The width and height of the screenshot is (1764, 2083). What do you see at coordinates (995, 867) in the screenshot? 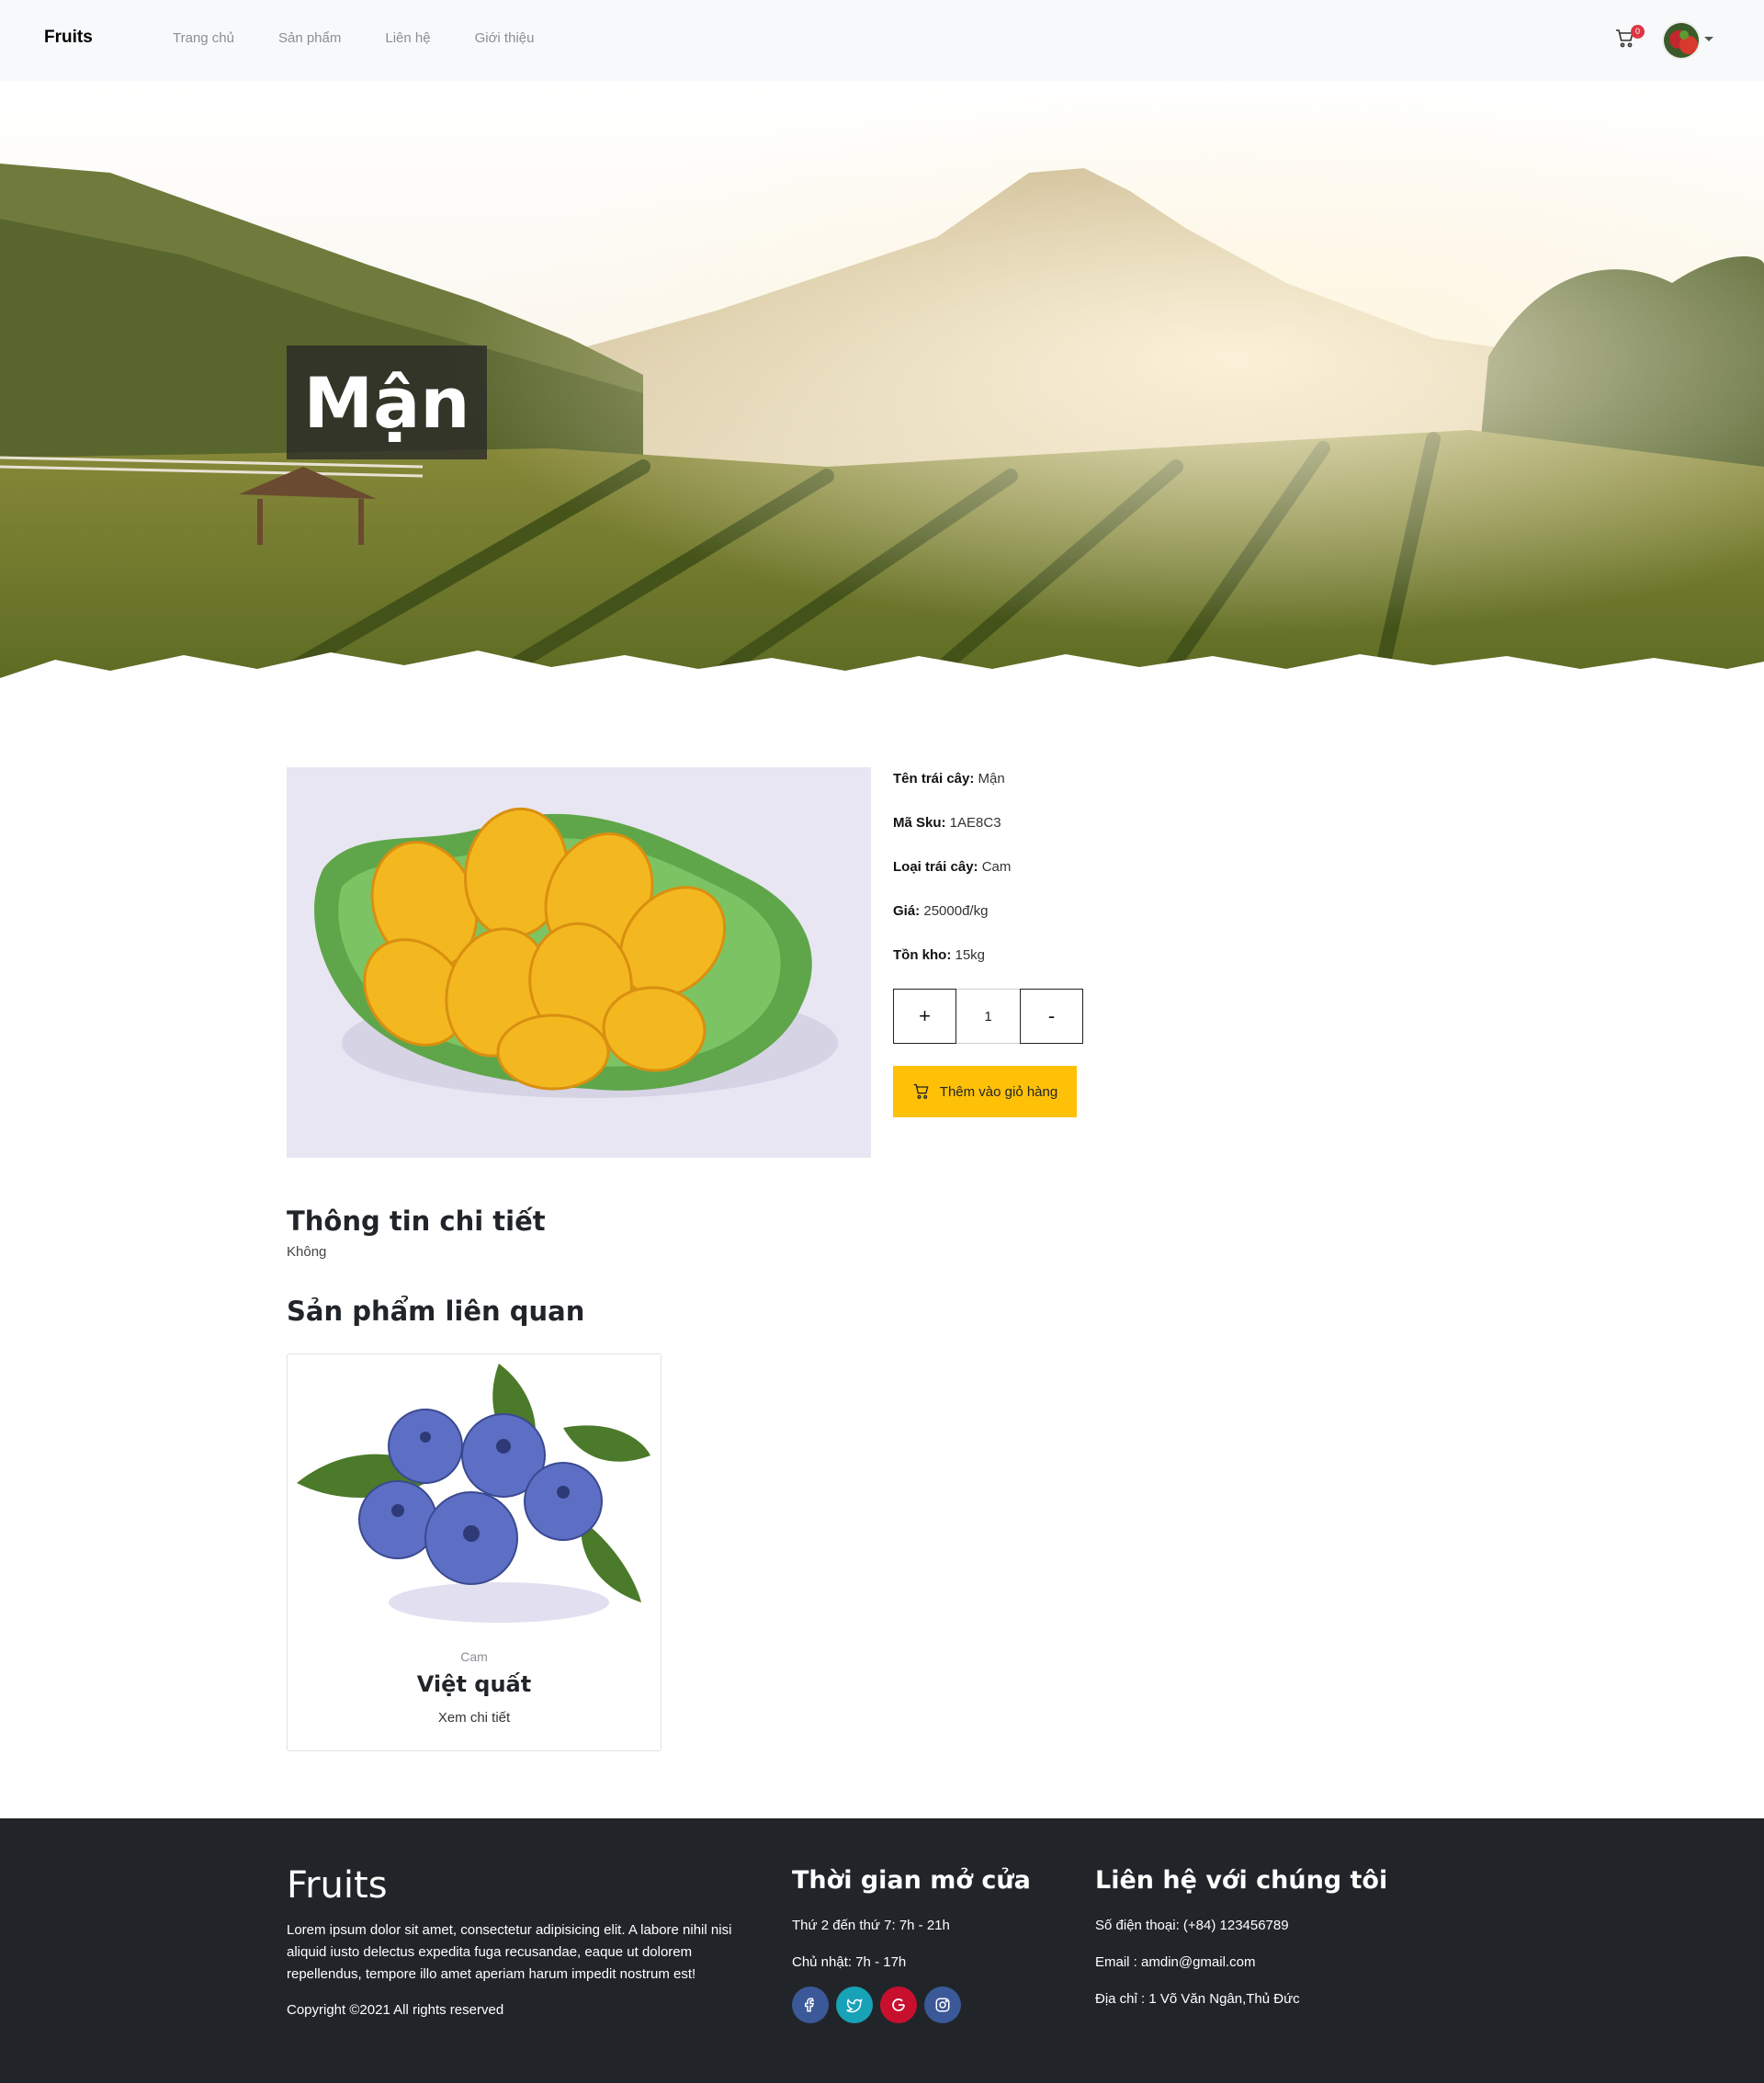
I see `product-type-value: Cam` at bounding box center [995, 867].